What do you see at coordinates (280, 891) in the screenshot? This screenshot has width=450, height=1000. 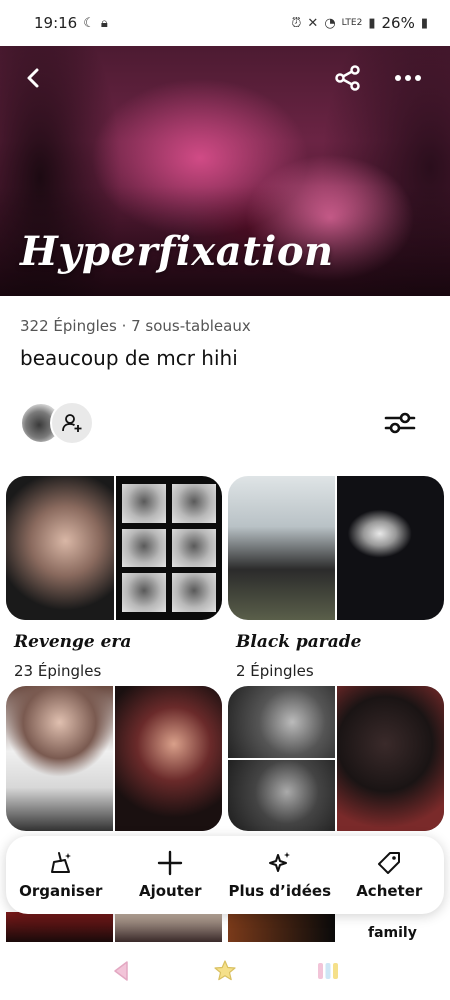 I see `more-ideas-label: Plus d’idées` at bounding box center [280, 891].